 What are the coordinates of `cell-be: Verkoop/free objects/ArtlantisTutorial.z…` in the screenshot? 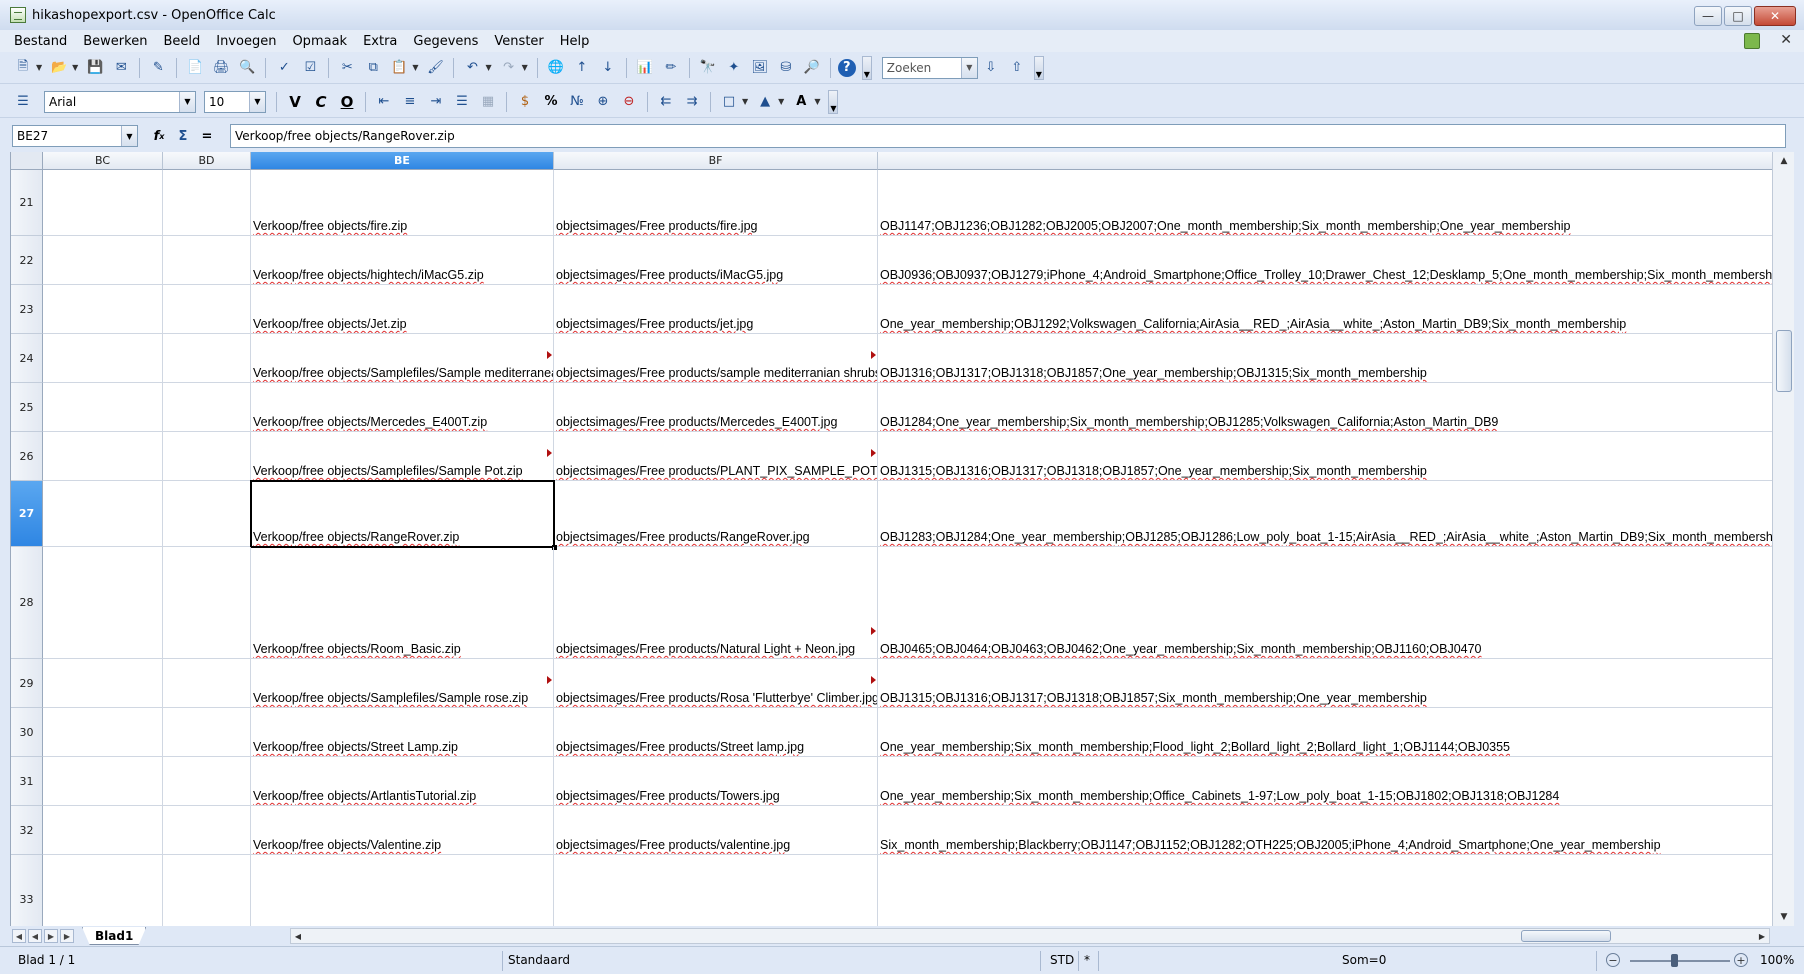 It's located at (402, 781).